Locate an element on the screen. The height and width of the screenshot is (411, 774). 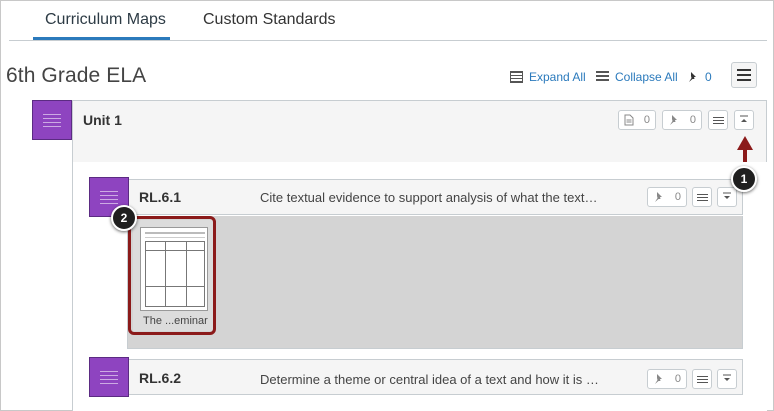
expand-all-label: Expand All is located at coordinates (557, 77).